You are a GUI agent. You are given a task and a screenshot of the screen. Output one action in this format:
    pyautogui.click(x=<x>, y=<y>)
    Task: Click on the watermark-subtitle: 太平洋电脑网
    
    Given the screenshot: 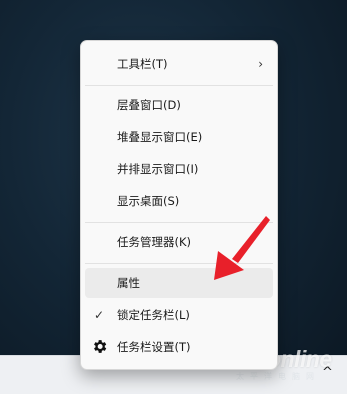 What is the action you would take?
    pyautogui.click(x=278, y=376)
    